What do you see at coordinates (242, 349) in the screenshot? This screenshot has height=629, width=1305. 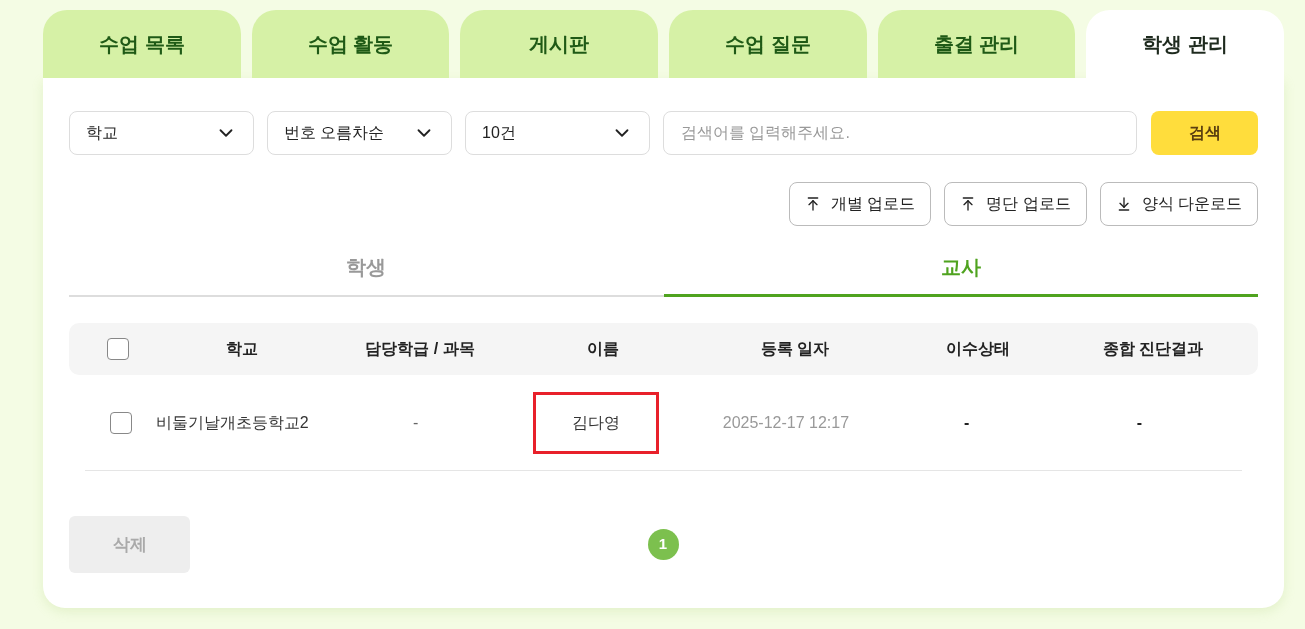 I see `column-header: 학교` at bounding box center [242, 349].